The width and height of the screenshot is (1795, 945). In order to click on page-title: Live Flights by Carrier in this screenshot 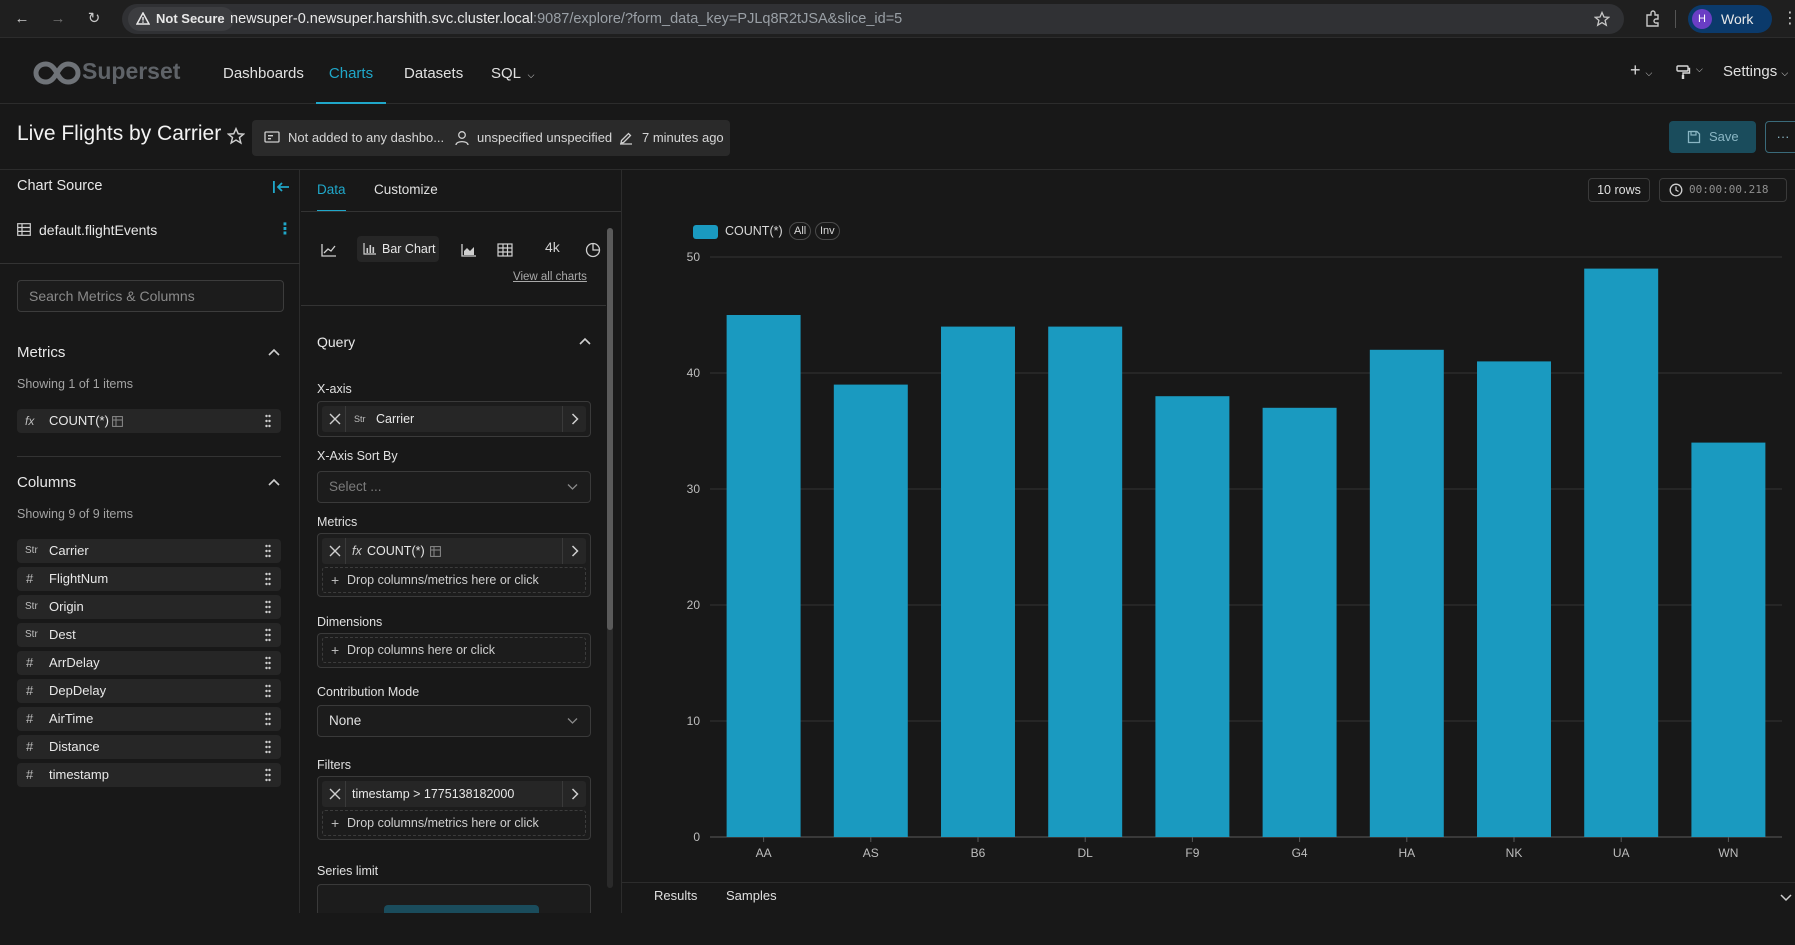, I will do `click(119, 134)`.